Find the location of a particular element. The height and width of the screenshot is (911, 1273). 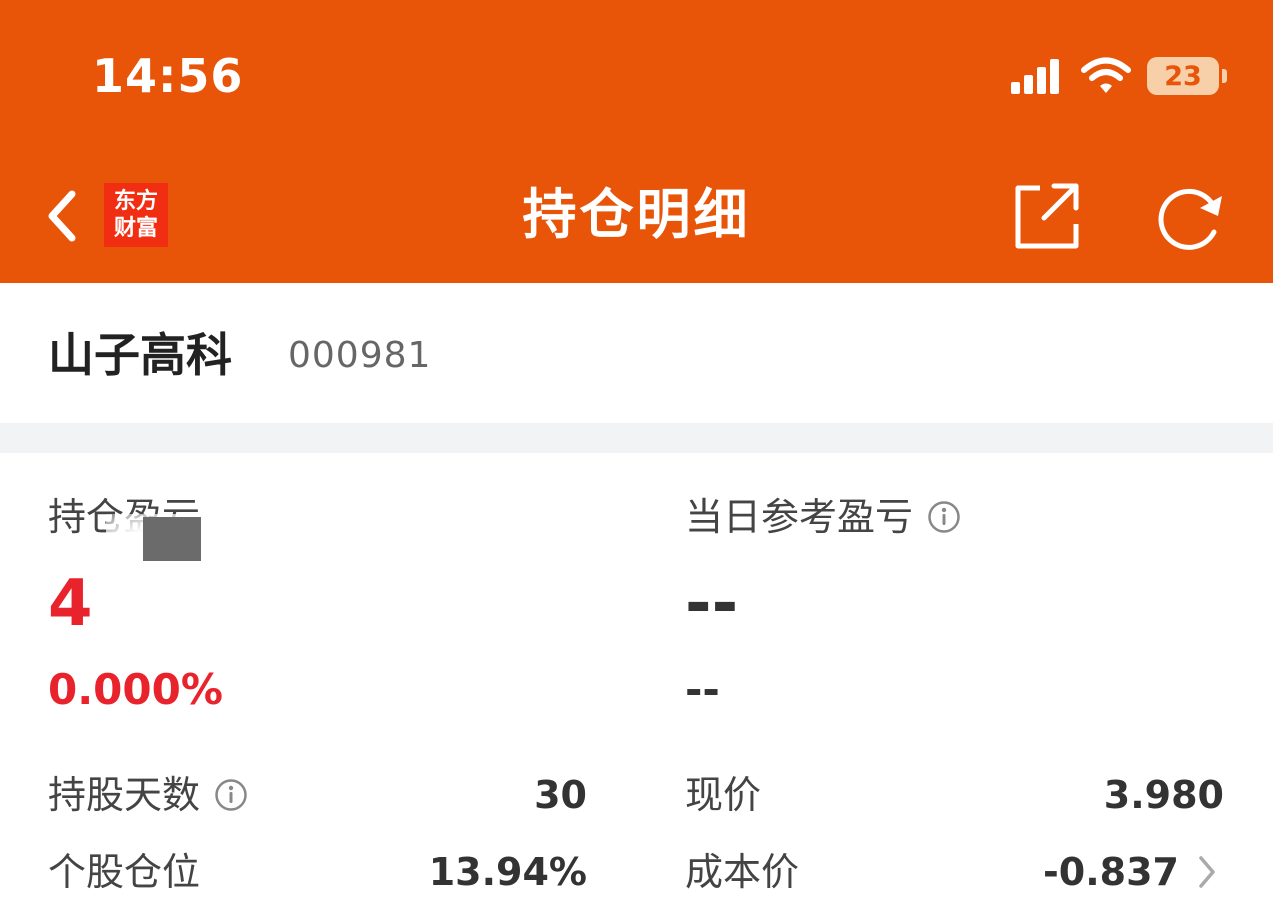

section-divider is located at coordinates (636, 438).